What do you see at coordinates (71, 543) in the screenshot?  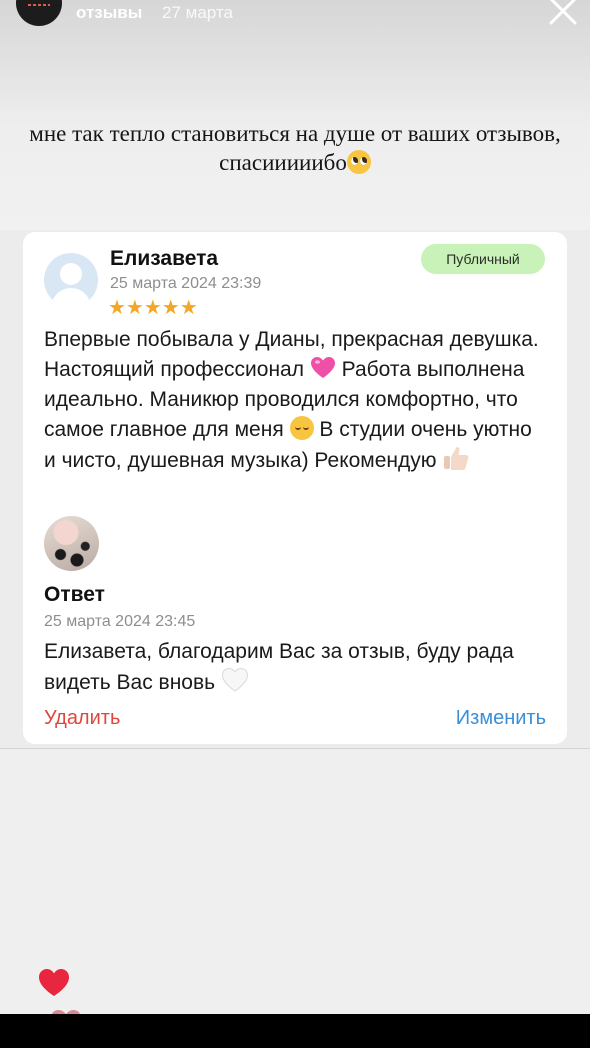 I see `attached-work-photo` at bounding box center [71, 543].